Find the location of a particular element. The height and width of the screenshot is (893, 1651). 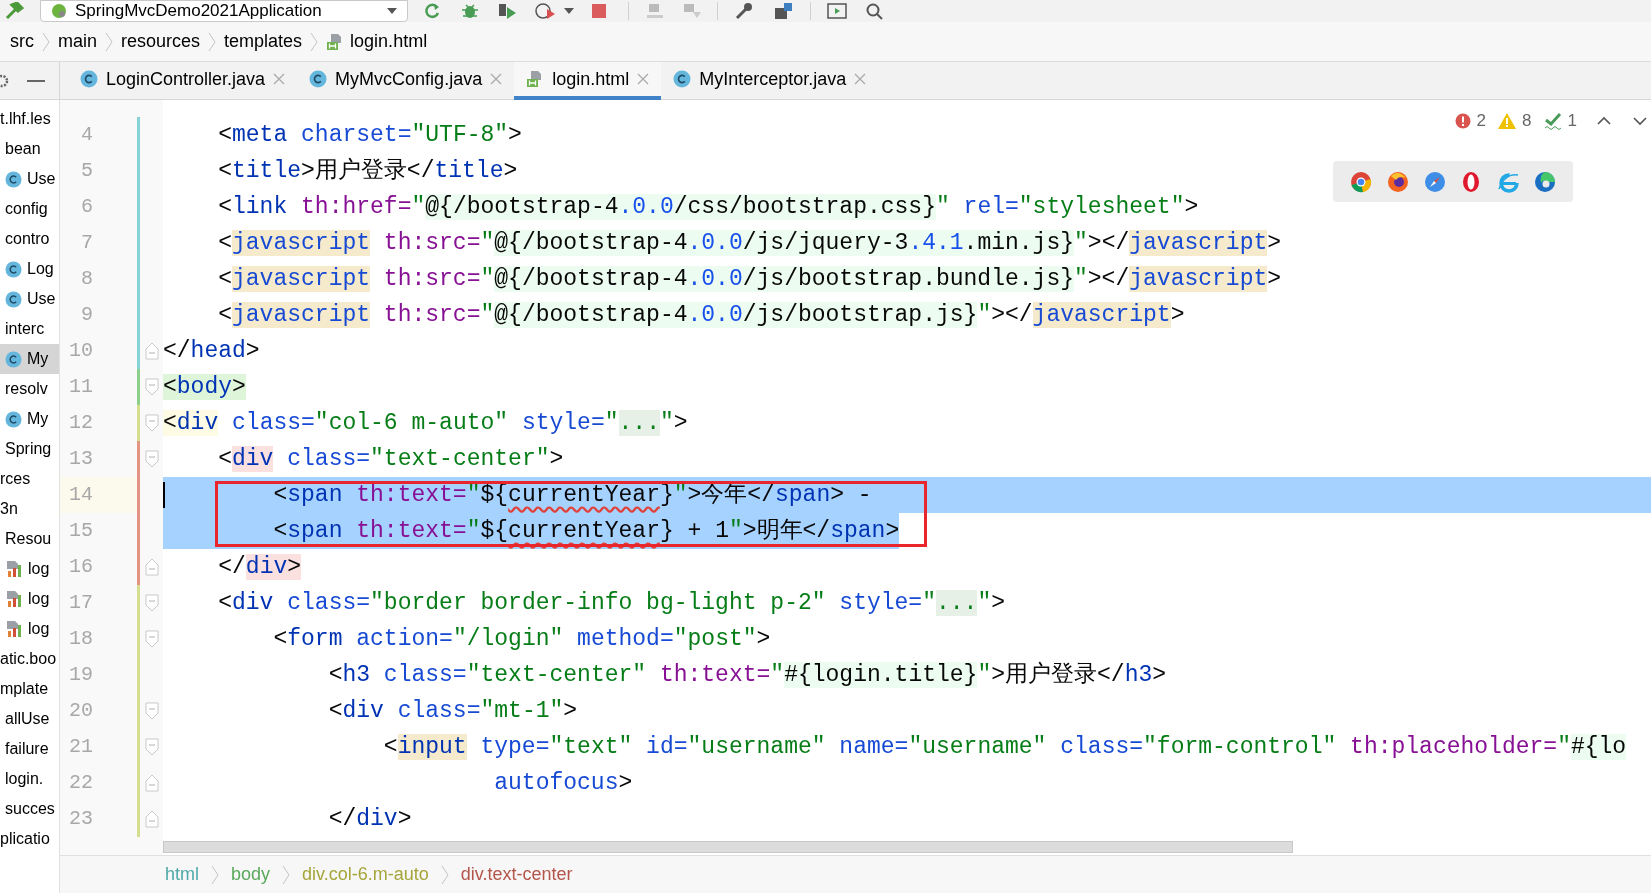

breadcrumb-item: main is located at coordinates (77, 41).